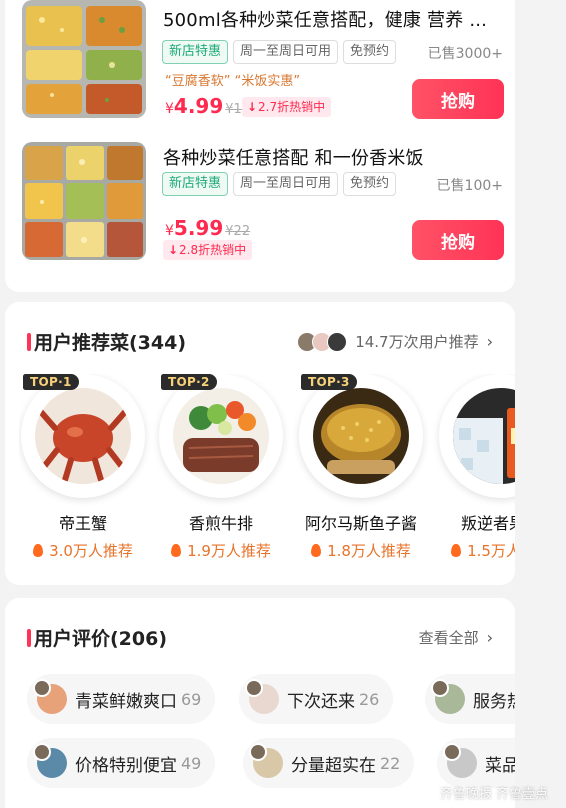 This screenshot has height=808, width=566. Describe the element at coordinates (470, 699) in the screenshot. I see `review-chip: 服务热情` at that location.